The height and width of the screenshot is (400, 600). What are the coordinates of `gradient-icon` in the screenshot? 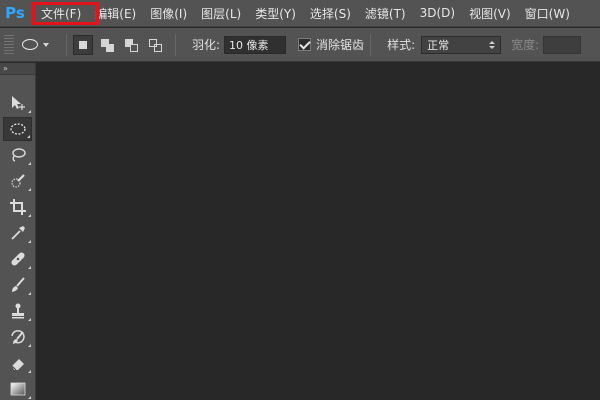 It's located at (17, 389).